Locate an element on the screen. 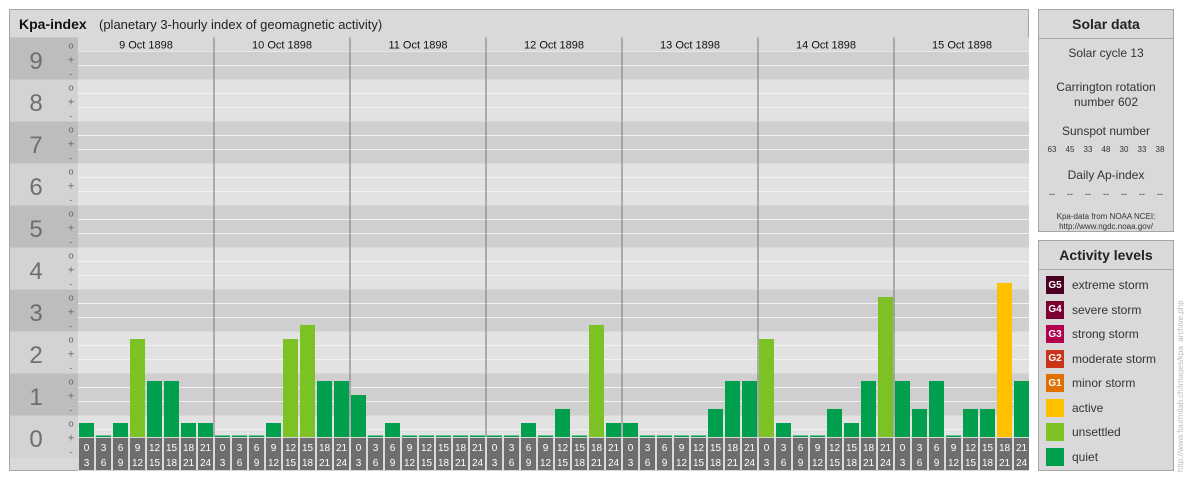 The image size is (1184, 480). activity-panel-title: Activity levels is located at coordinates (1106, 255).